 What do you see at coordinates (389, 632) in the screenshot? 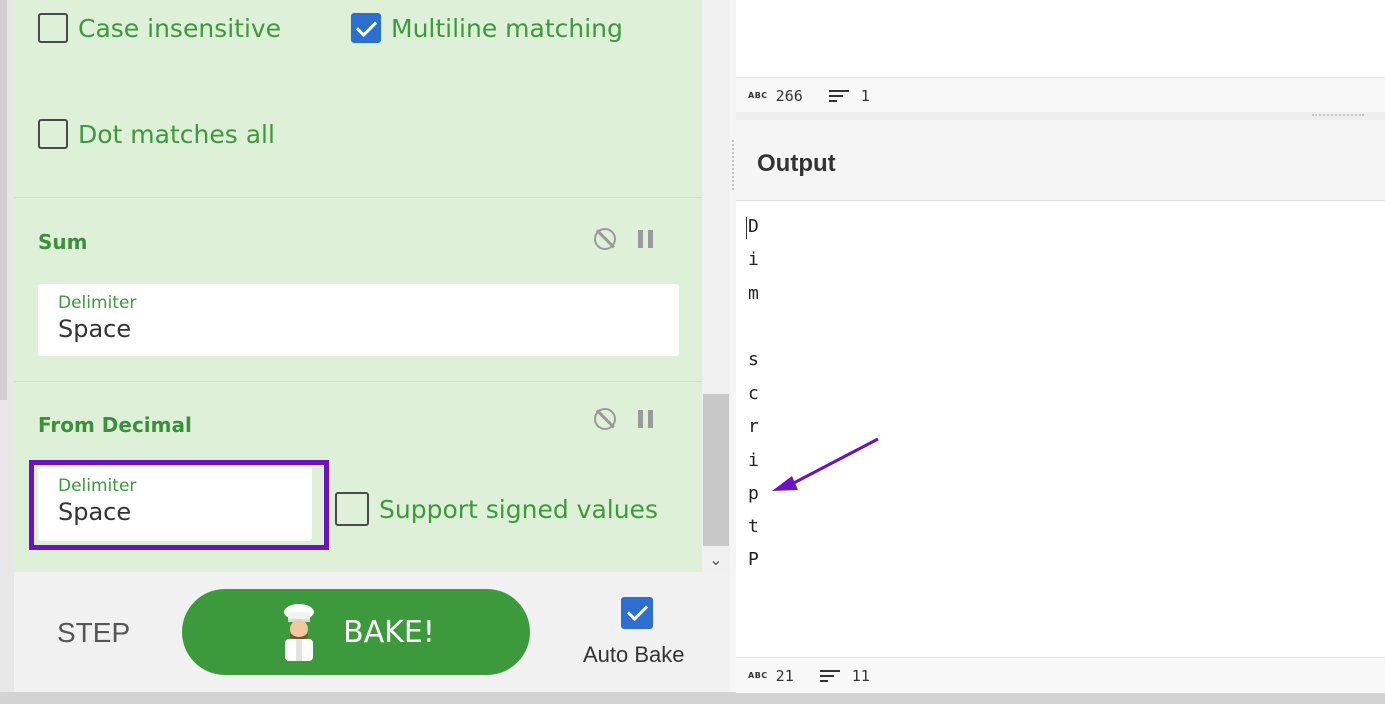
I see `bake-button-label: BAKE!` at bounding box center [389, 632].